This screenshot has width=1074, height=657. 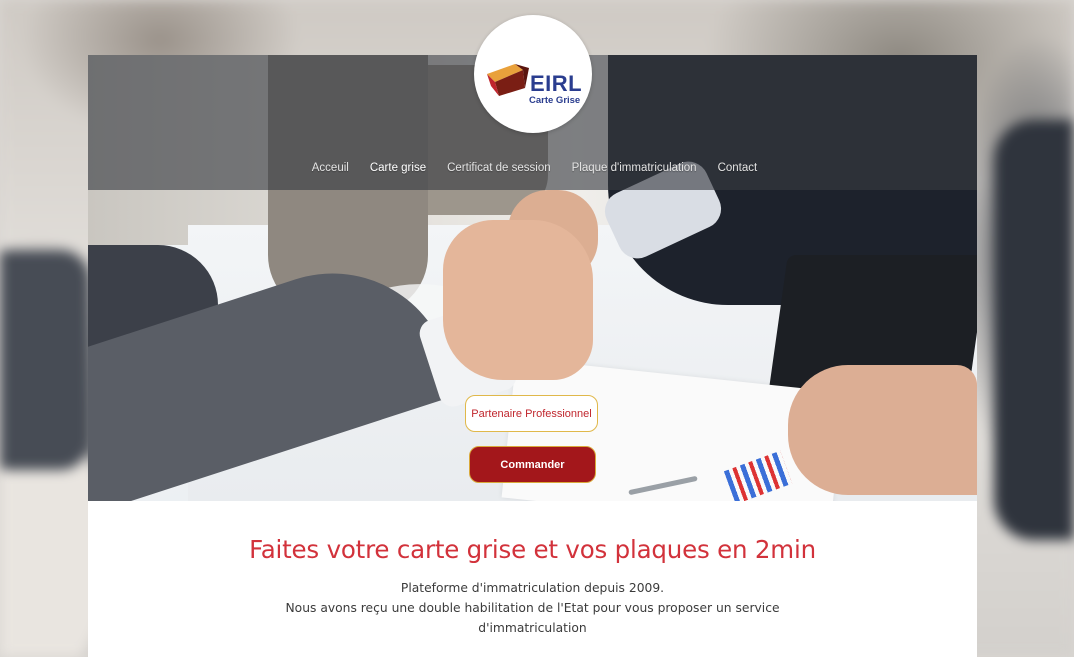 What do you see at coordinates (634, 168) in the screenshot?
I see `nav-item-plaque-immatriculation: Plaque d'immatriculation` at bounding box center [634, 168].